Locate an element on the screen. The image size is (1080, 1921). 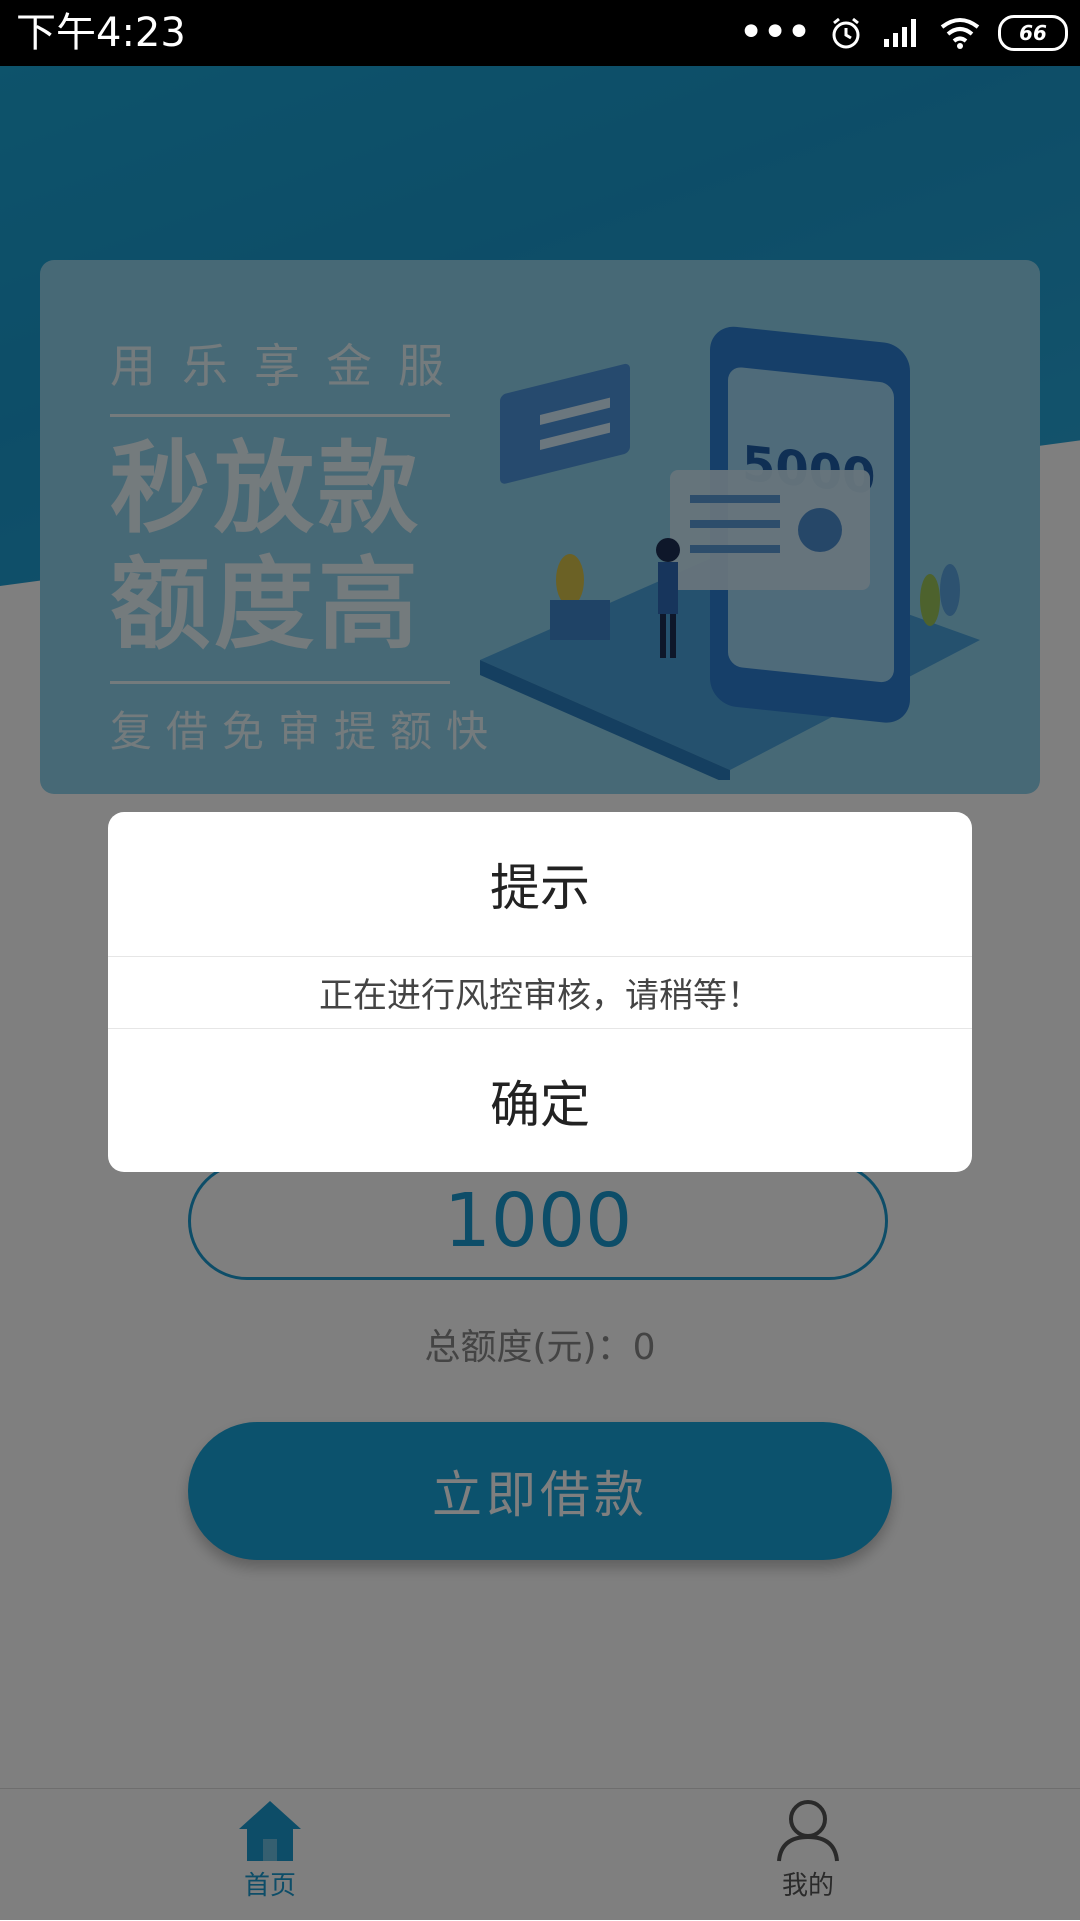
alarm-icon is located at coordinates (846, 33).